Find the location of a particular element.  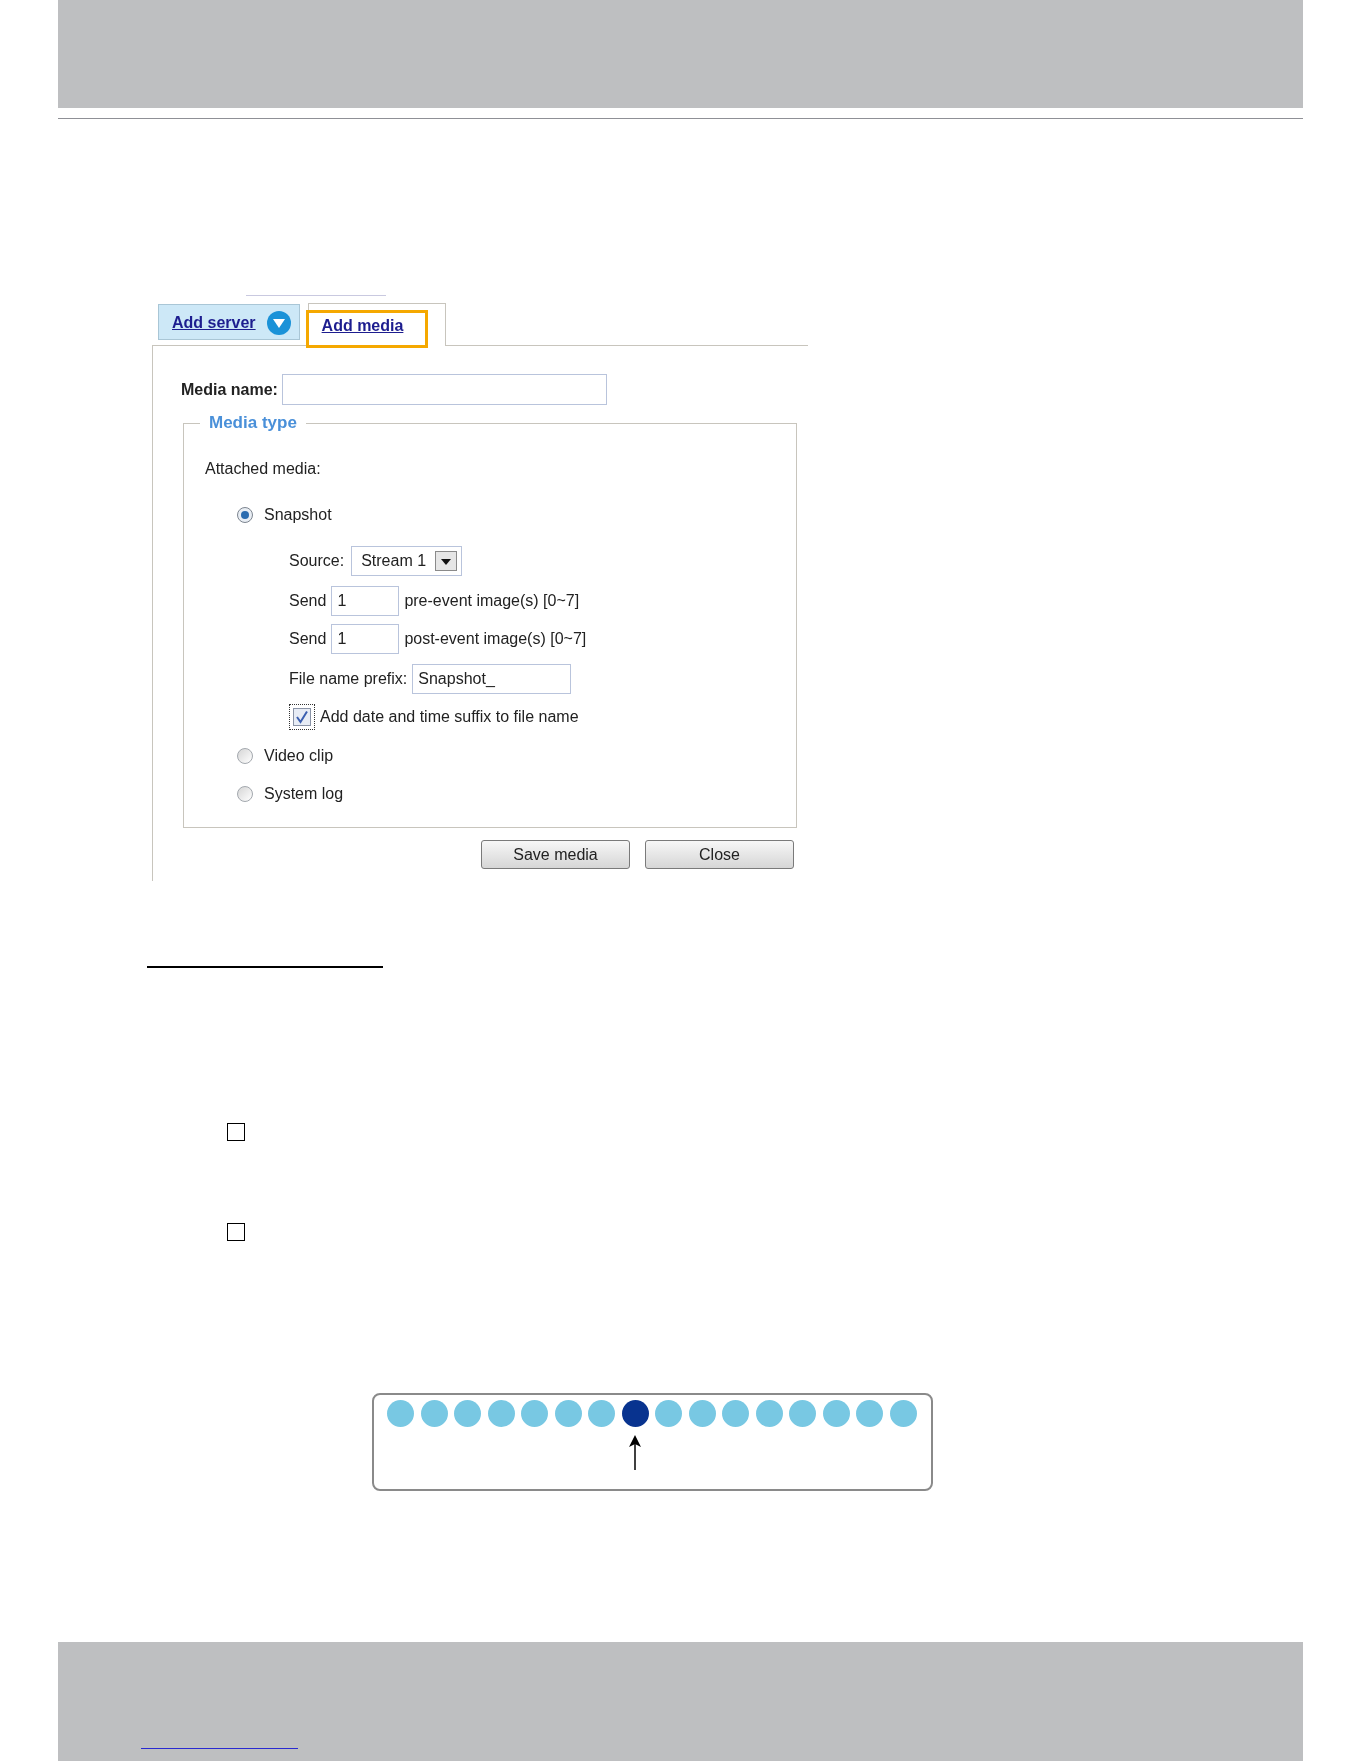

field-label: Source: is located at coordinates (317, 561).